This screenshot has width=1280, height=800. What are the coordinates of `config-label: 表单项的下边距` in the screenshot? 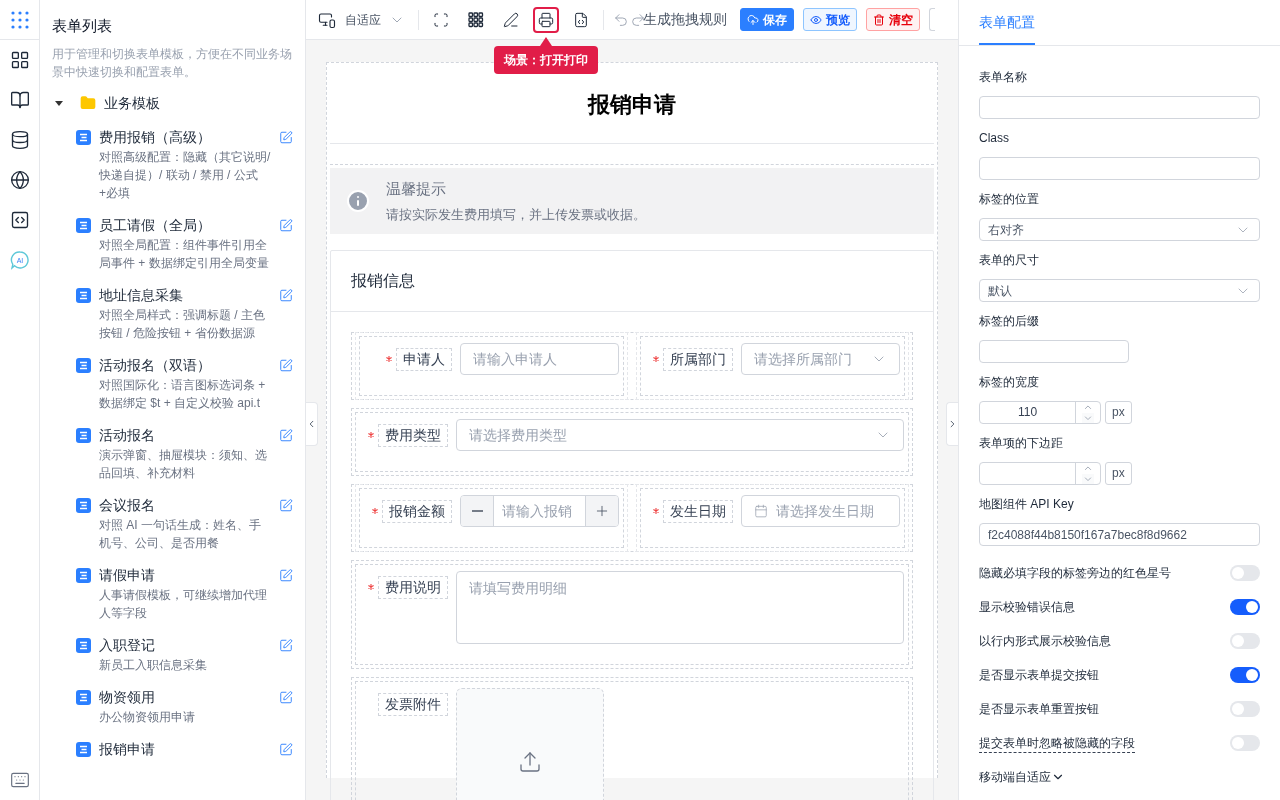 It's located at (1021, 443).